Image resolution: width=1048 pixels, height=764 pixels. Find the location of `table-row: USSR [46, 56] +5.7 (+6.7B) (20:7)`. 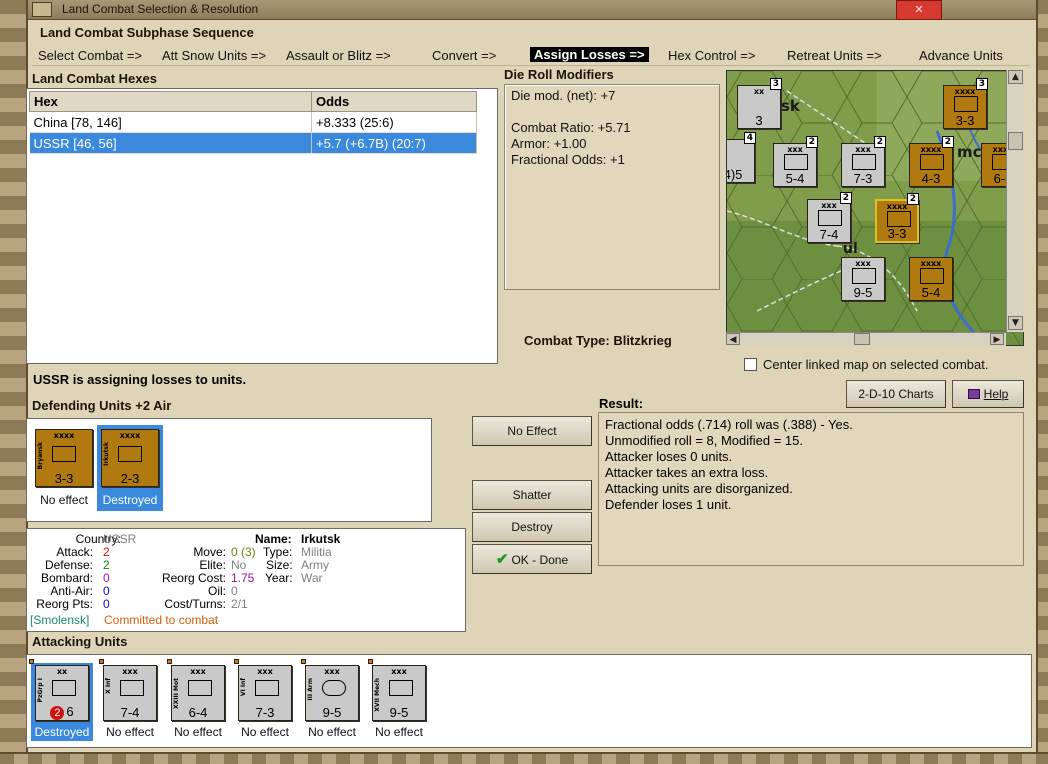

table-row: USSR [46, 56] +5.7 (+6.7B) (20:7) is located at coordinates (253, 143).